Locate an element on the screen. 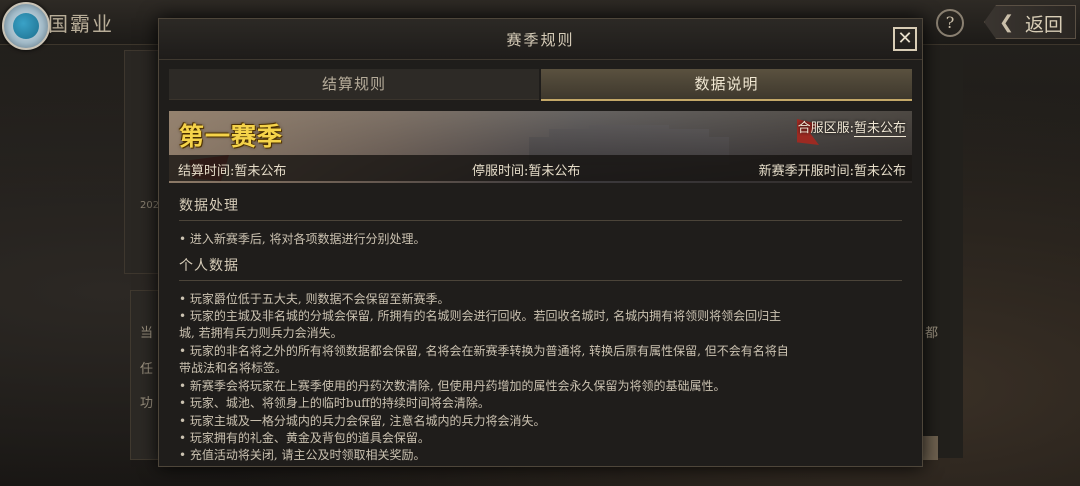 This screenshot has width=1080, height=486. rule-line: 城, 若拥有兵力则兵力会消失。 is located at coordinates (261, 333).